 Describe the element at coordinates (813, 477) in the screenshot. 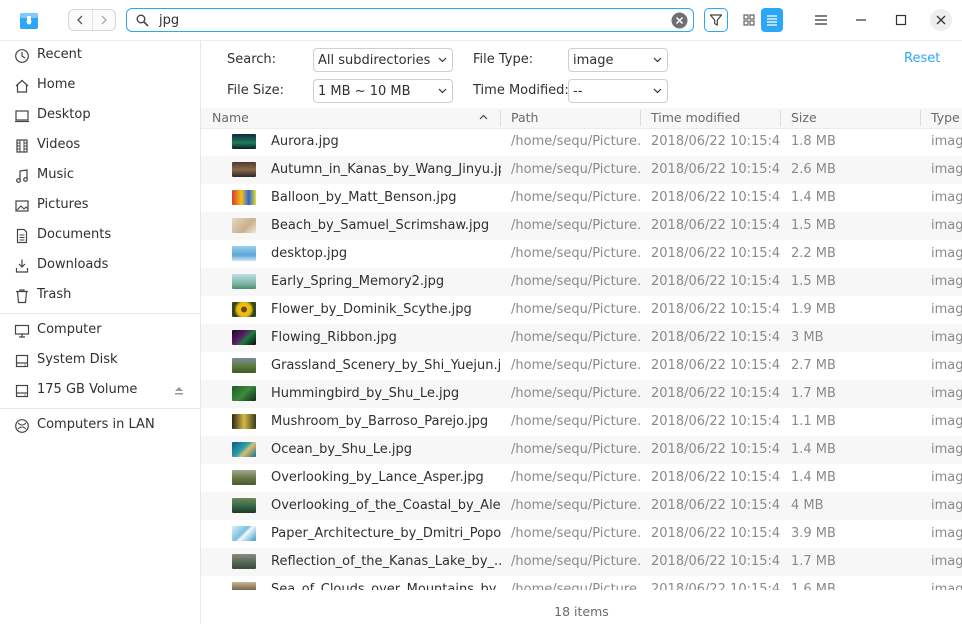

I see `file-size: 1.4 MB` at that location.